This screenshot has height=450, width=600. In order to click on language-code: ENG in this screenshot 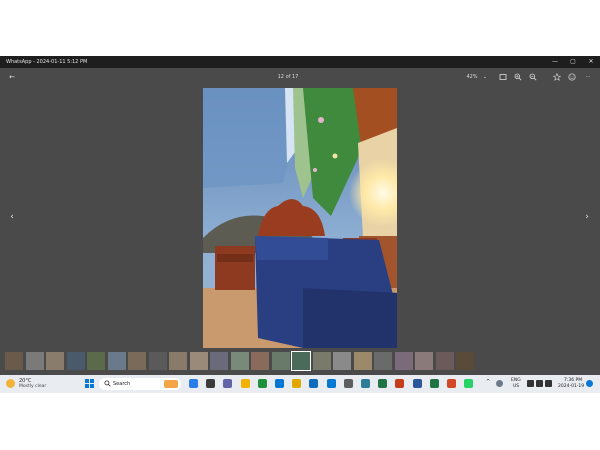, I will do `click(516, 380)`.